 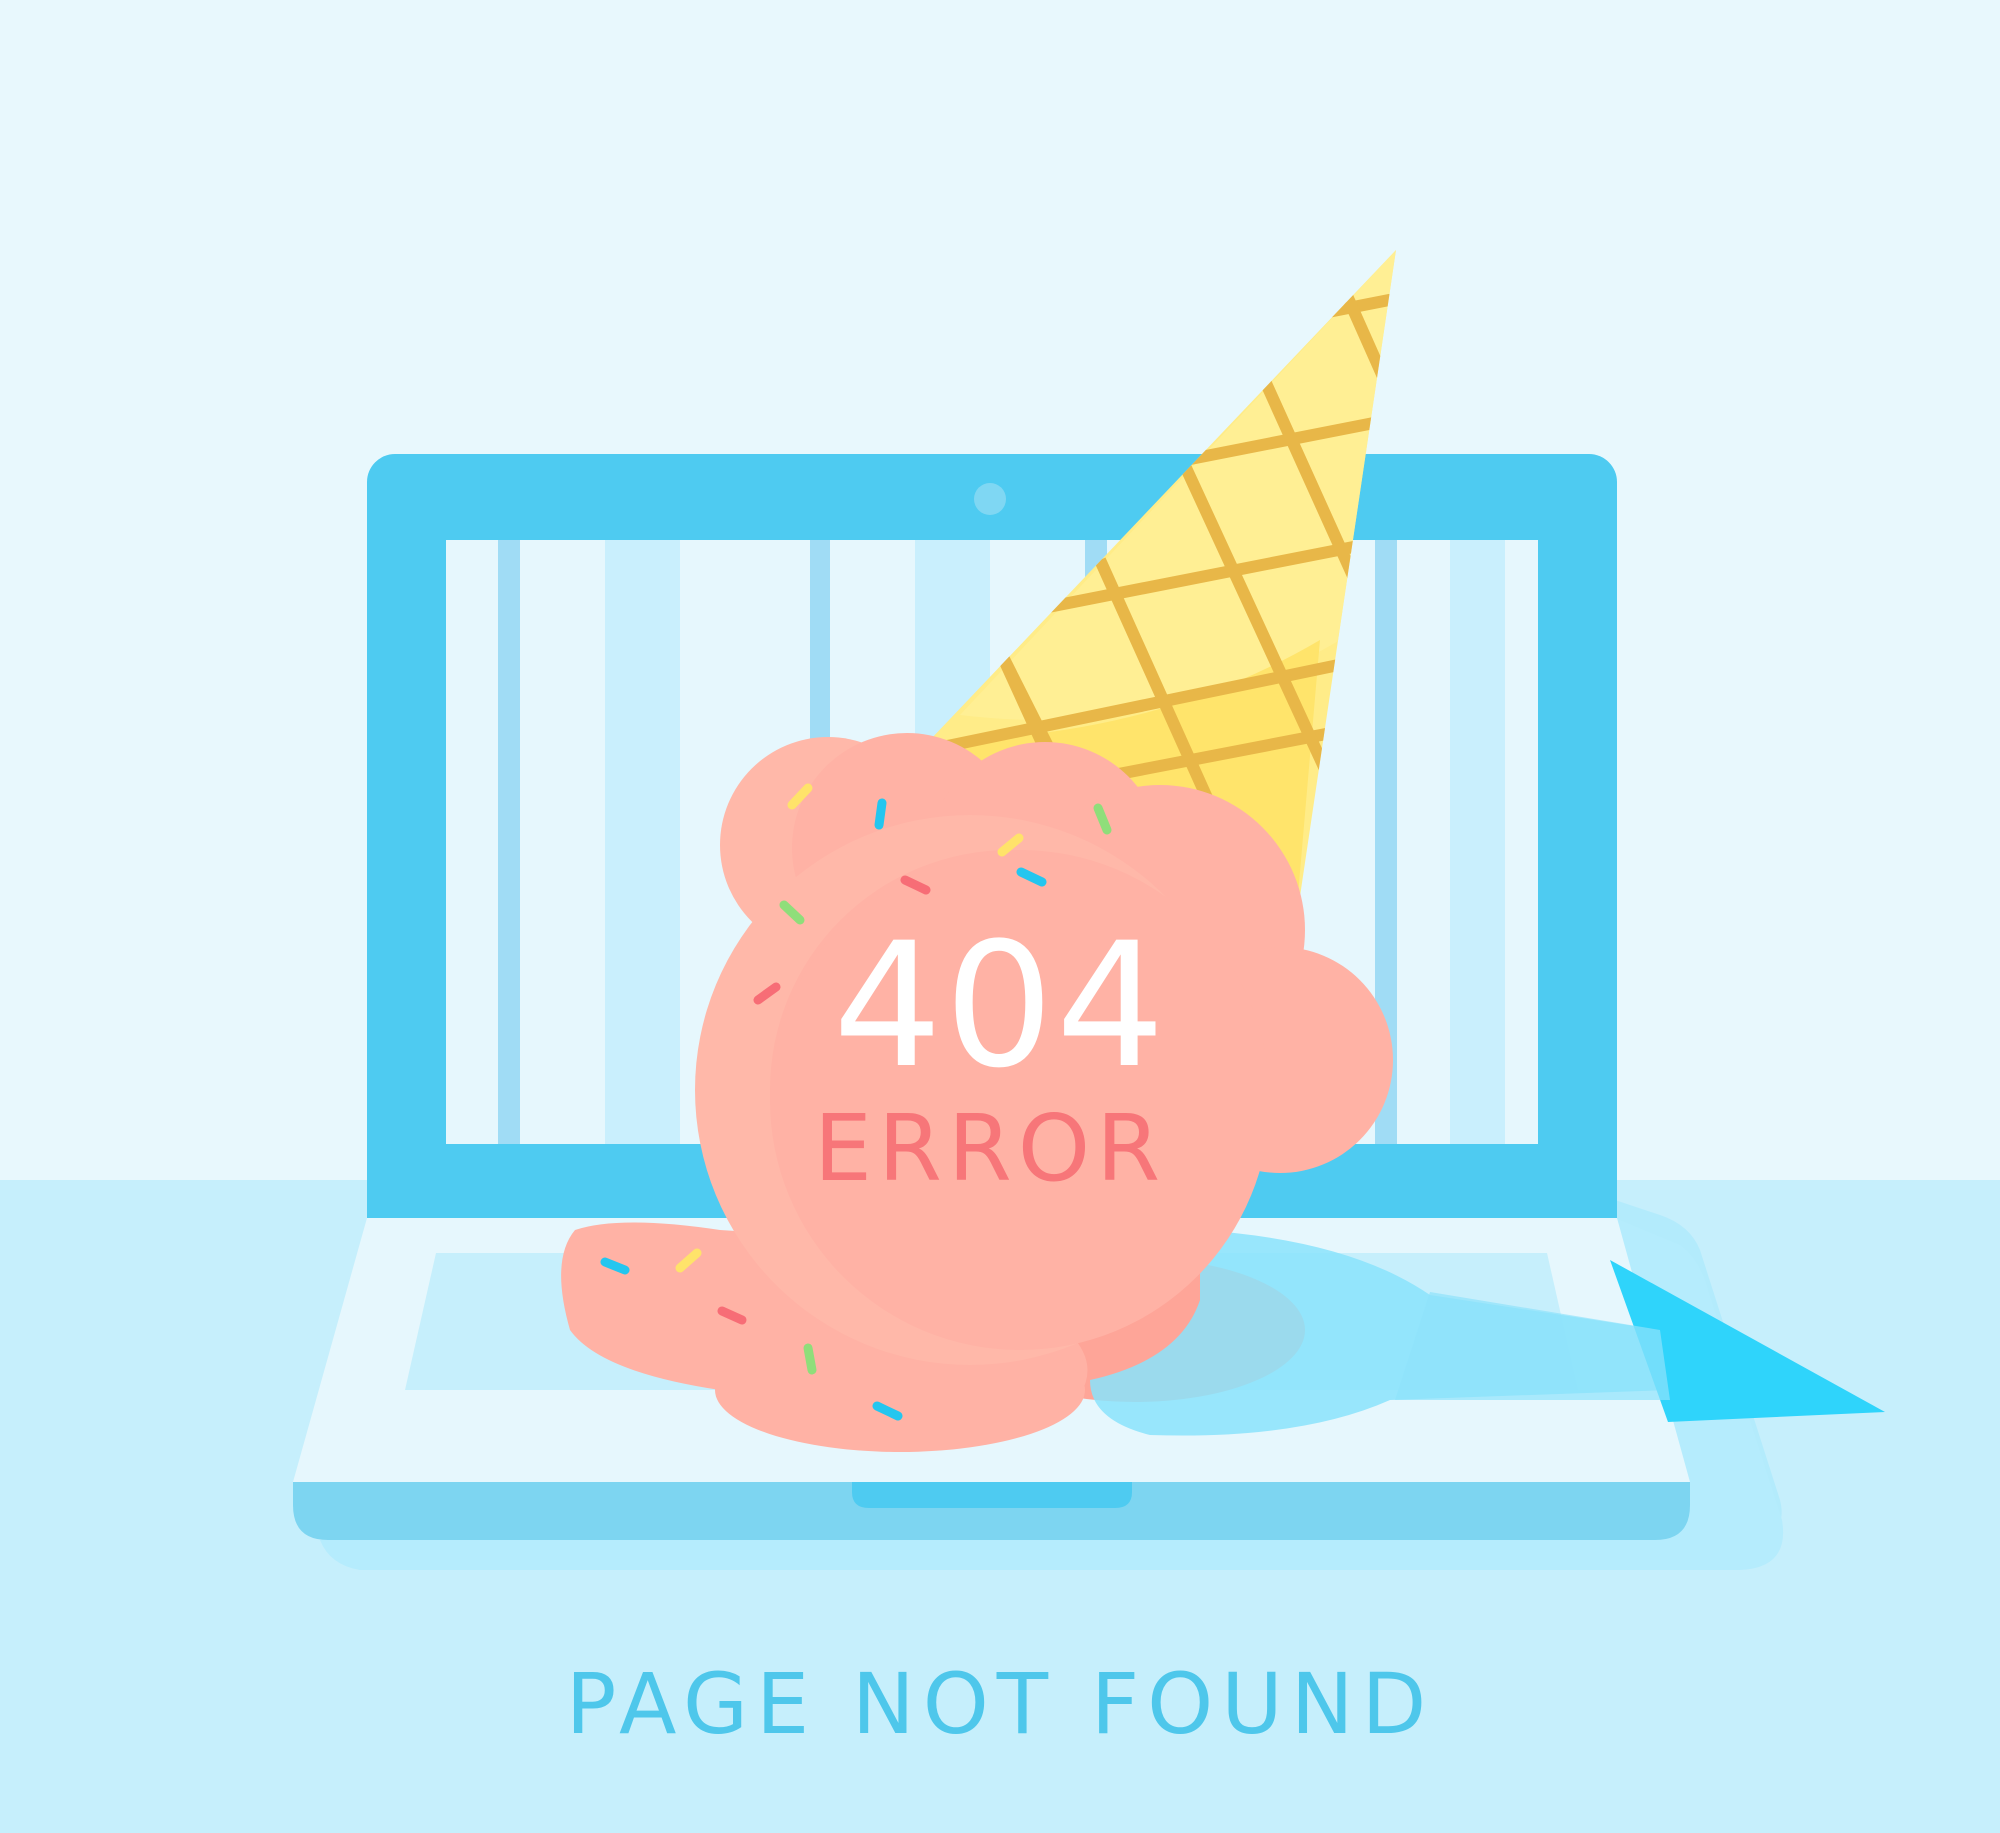 I want to click on laptop-notch, so click(x=992, y=1495).